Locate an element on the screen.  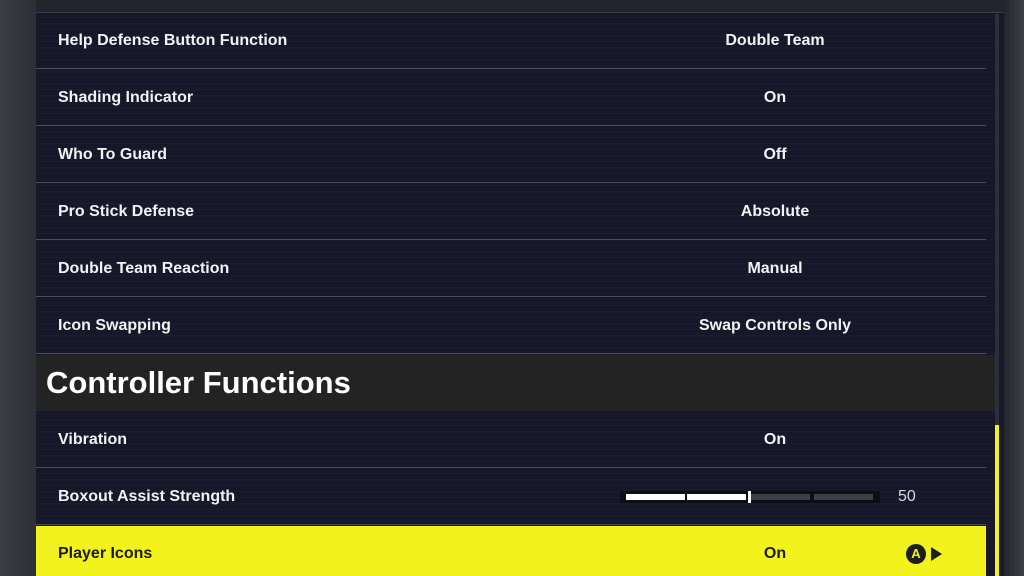
background-right is located at coordinates (1014, 288).